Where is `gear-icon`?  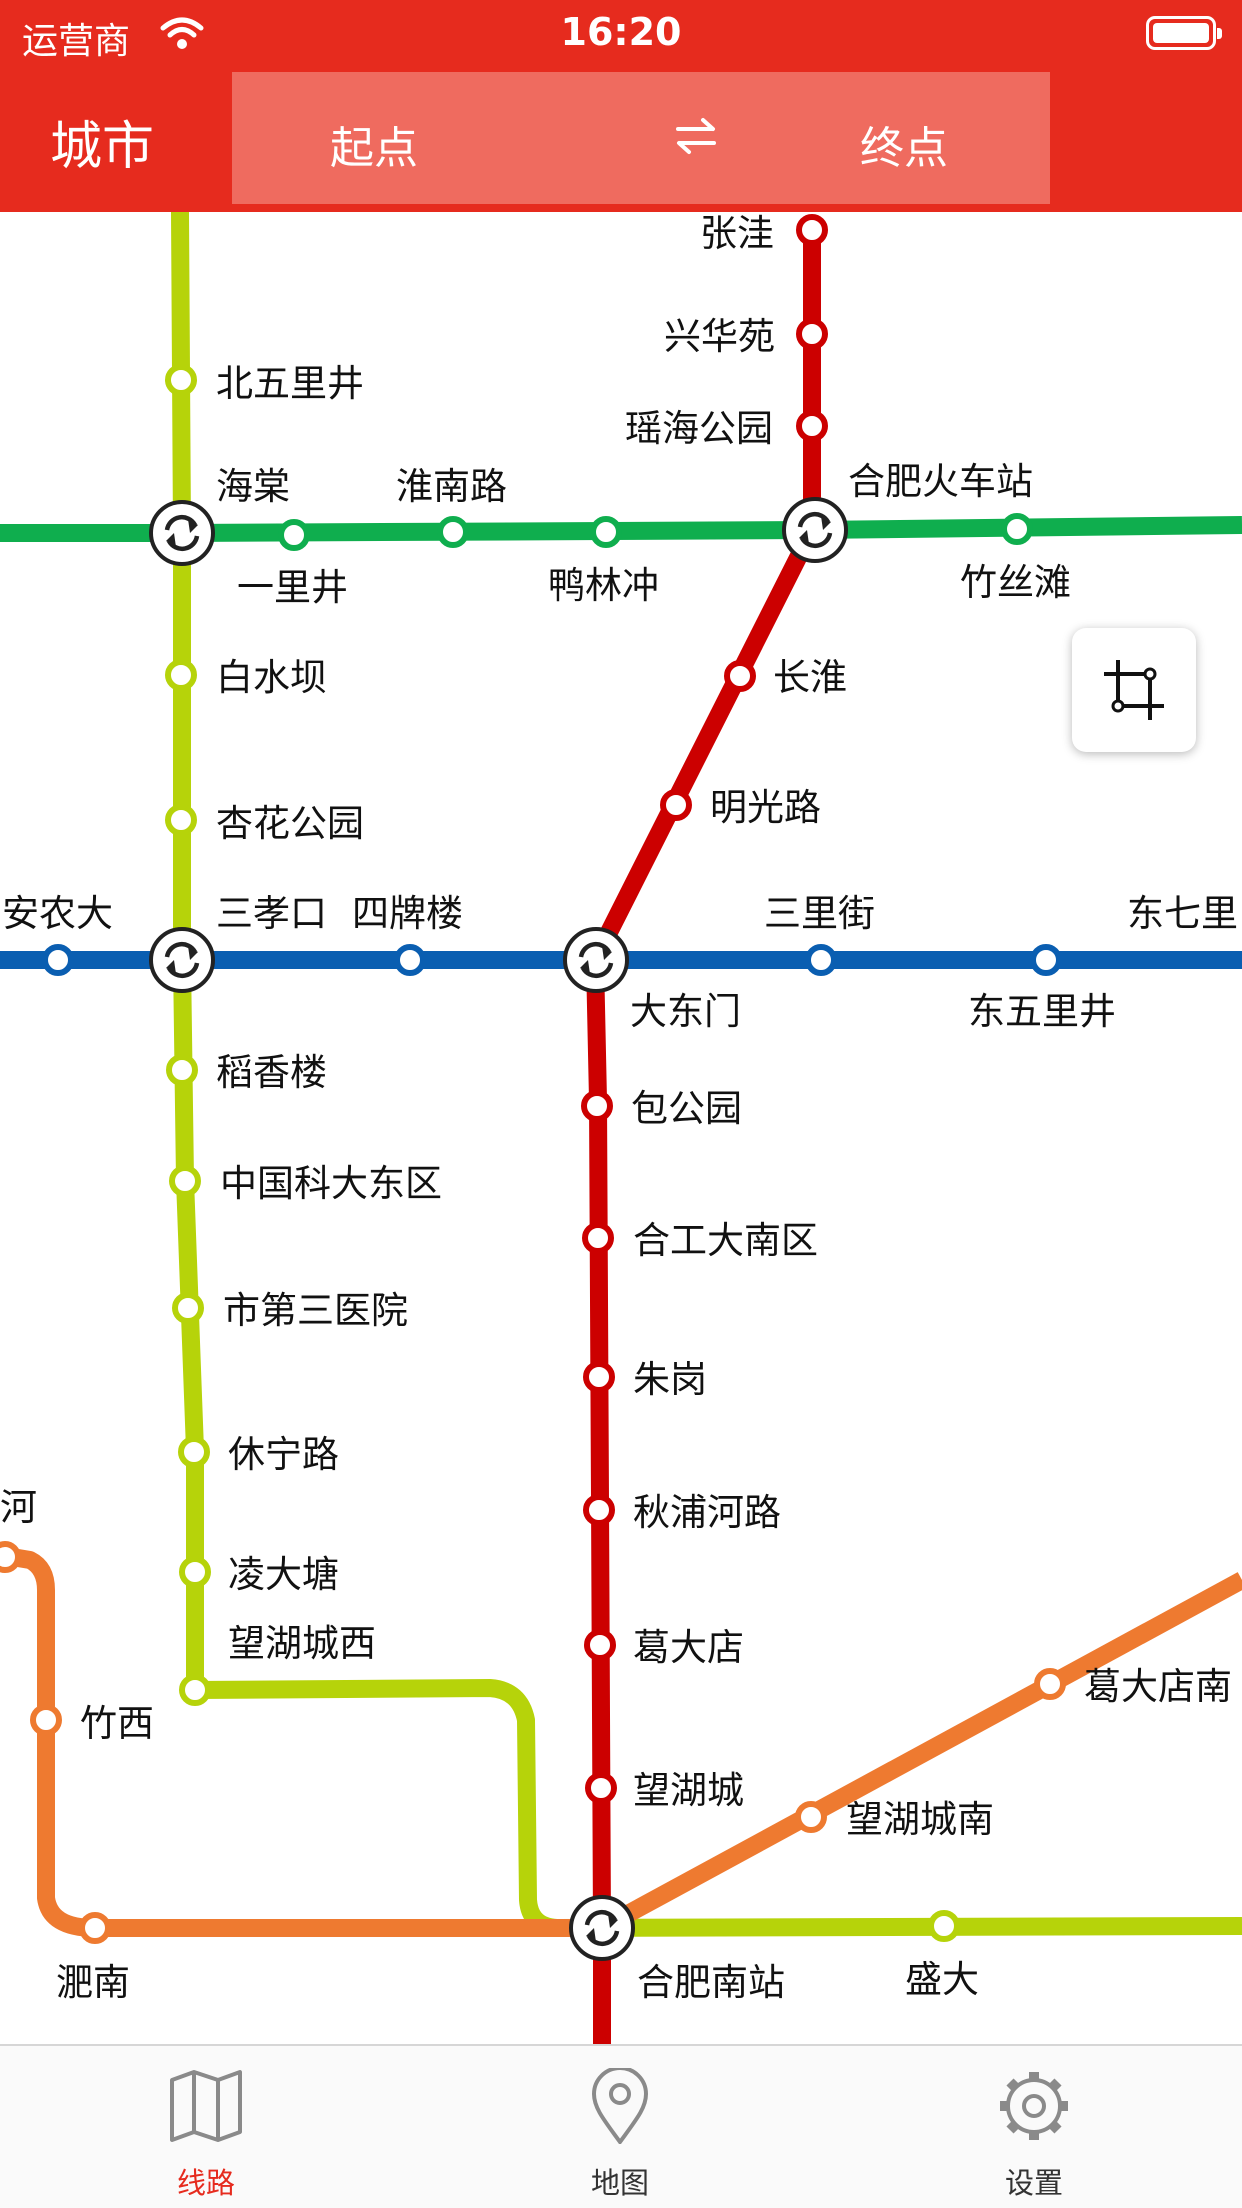 gear-icon is located at coordinates (1034, 2108).